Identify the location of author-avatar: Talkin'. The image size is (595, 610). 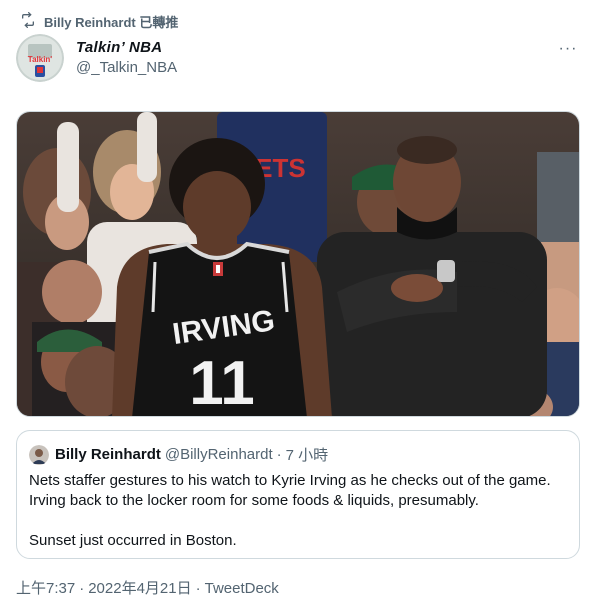
(40, 58).